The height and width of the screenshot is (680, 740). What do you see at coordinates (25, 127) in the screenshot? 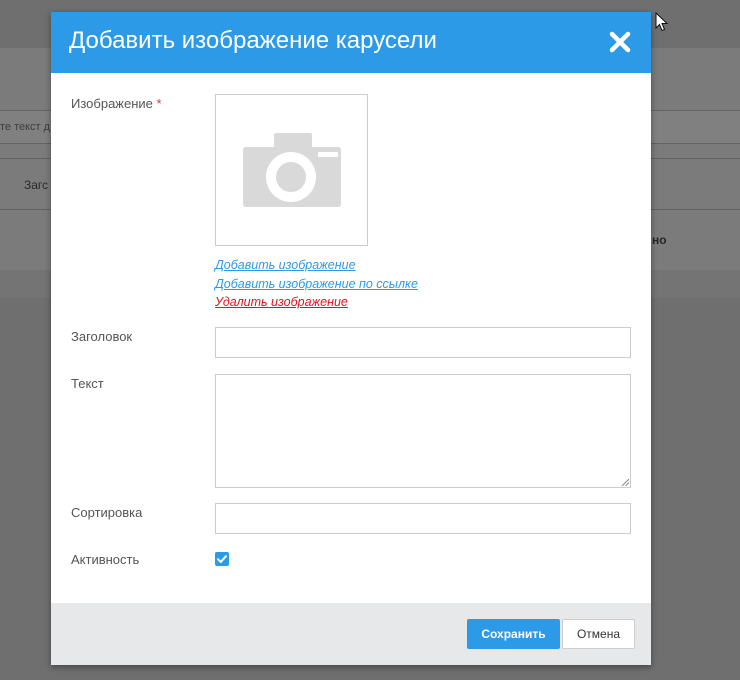
I see `background-input-placeholder: те текст д` at bounding box center [25, 127].